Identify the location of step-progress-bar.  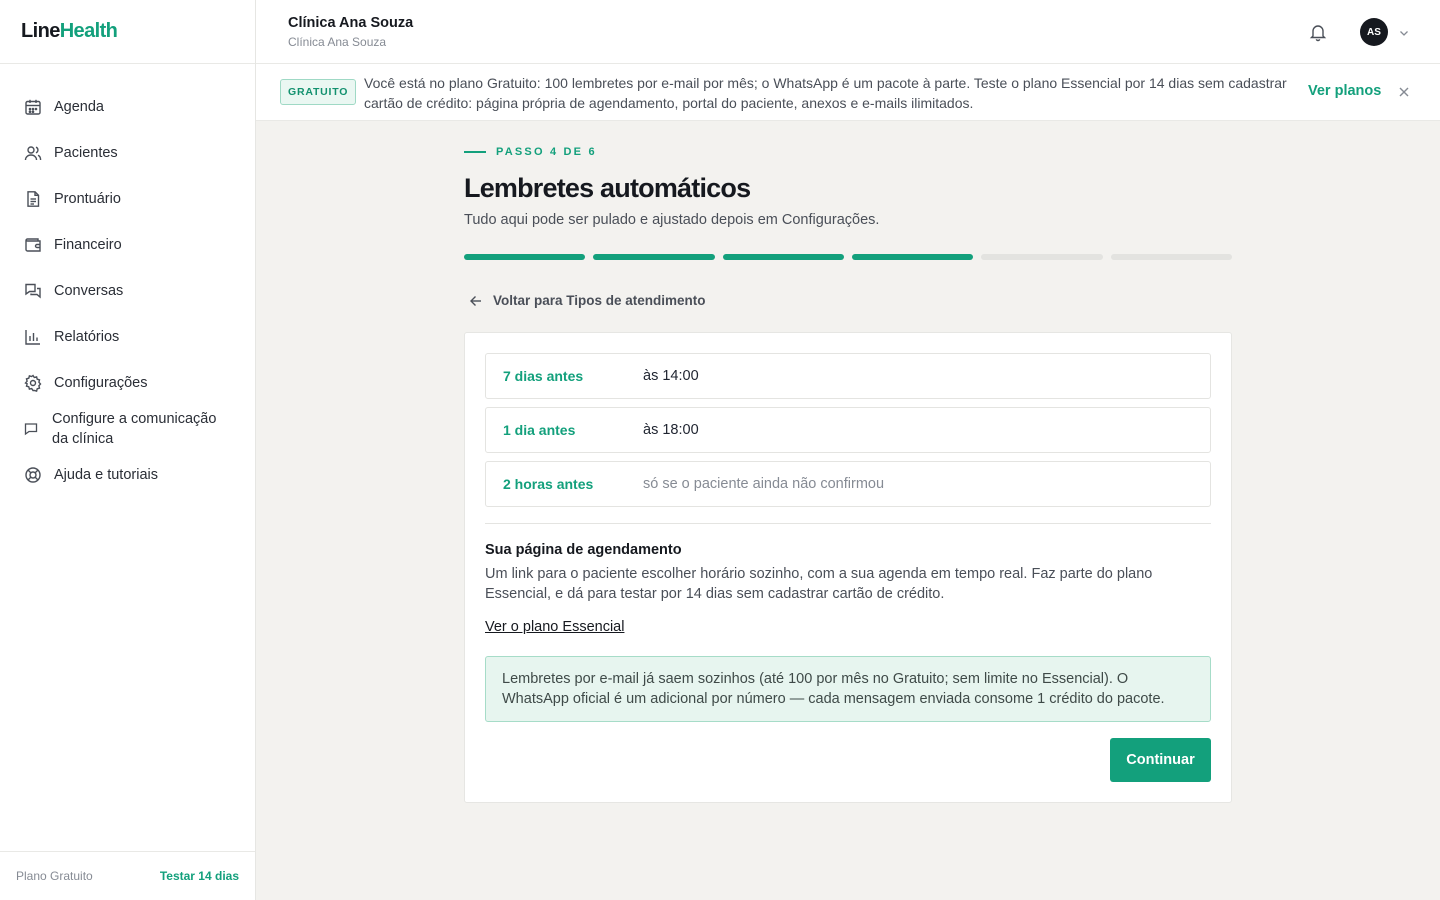
(848, 257).